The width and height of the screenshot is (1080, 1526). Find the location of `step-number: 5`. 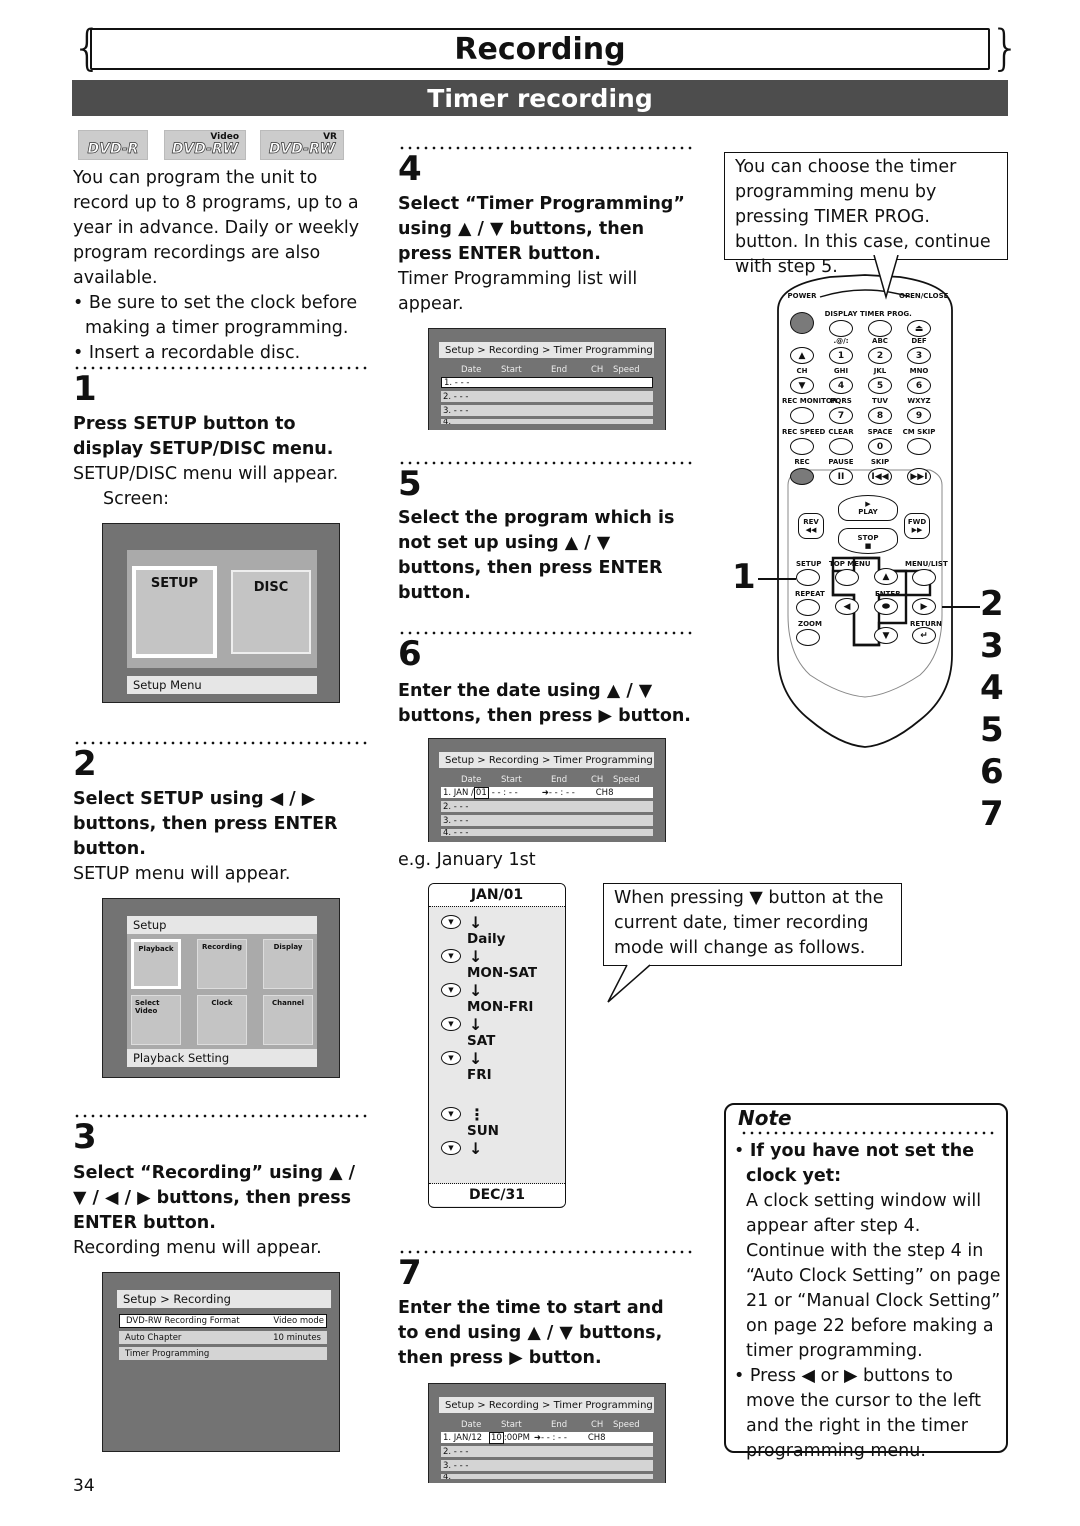

step-number: 5 is located at coordinates (410, 484).